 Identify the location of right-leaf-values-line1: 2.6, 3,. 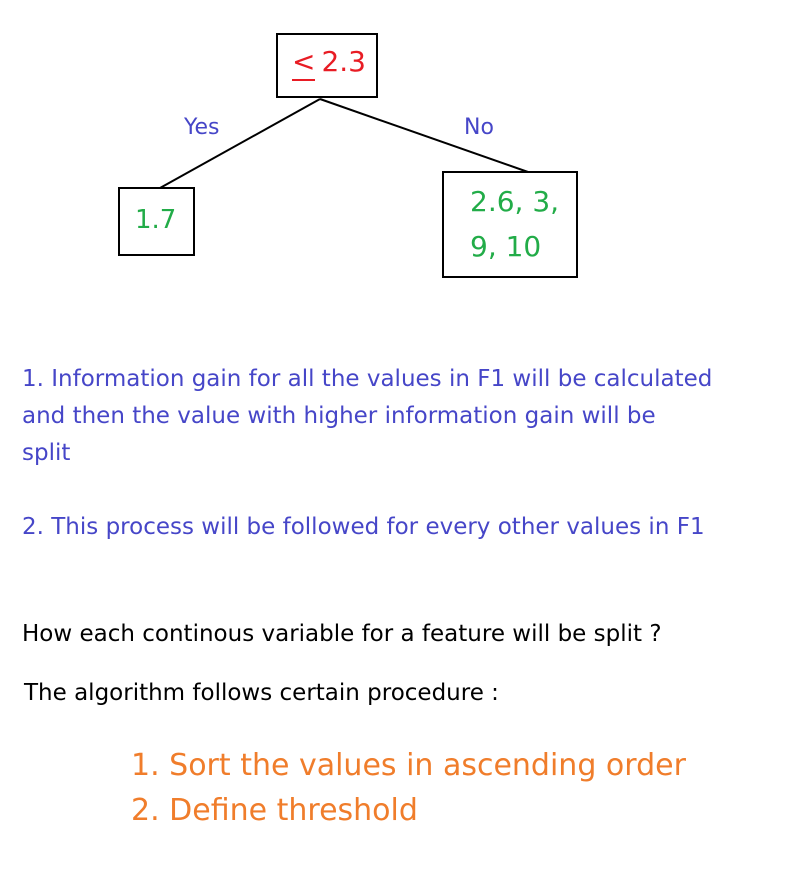
(515, 201).